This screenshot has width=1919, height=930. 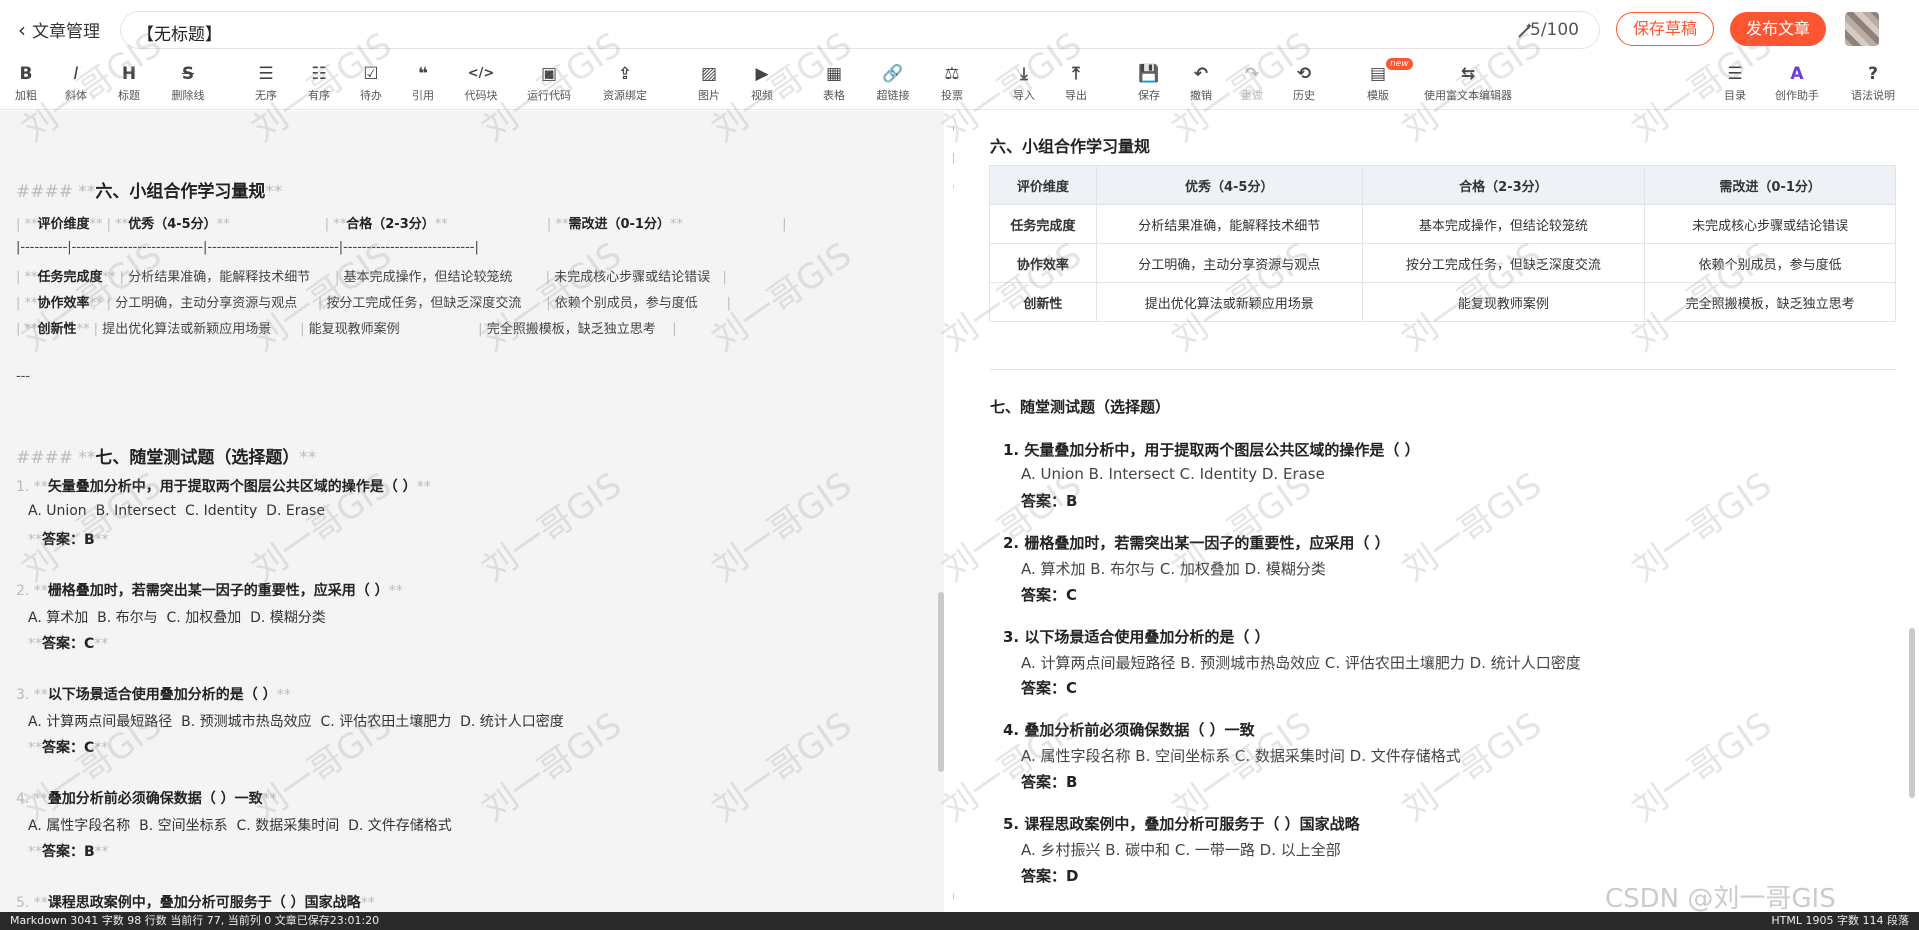 I want to click on table-header-row: 评价维度 优秀（4-5分） 合格（2-3分） 需改进（0-1分）, so click(x=1442, y=185).